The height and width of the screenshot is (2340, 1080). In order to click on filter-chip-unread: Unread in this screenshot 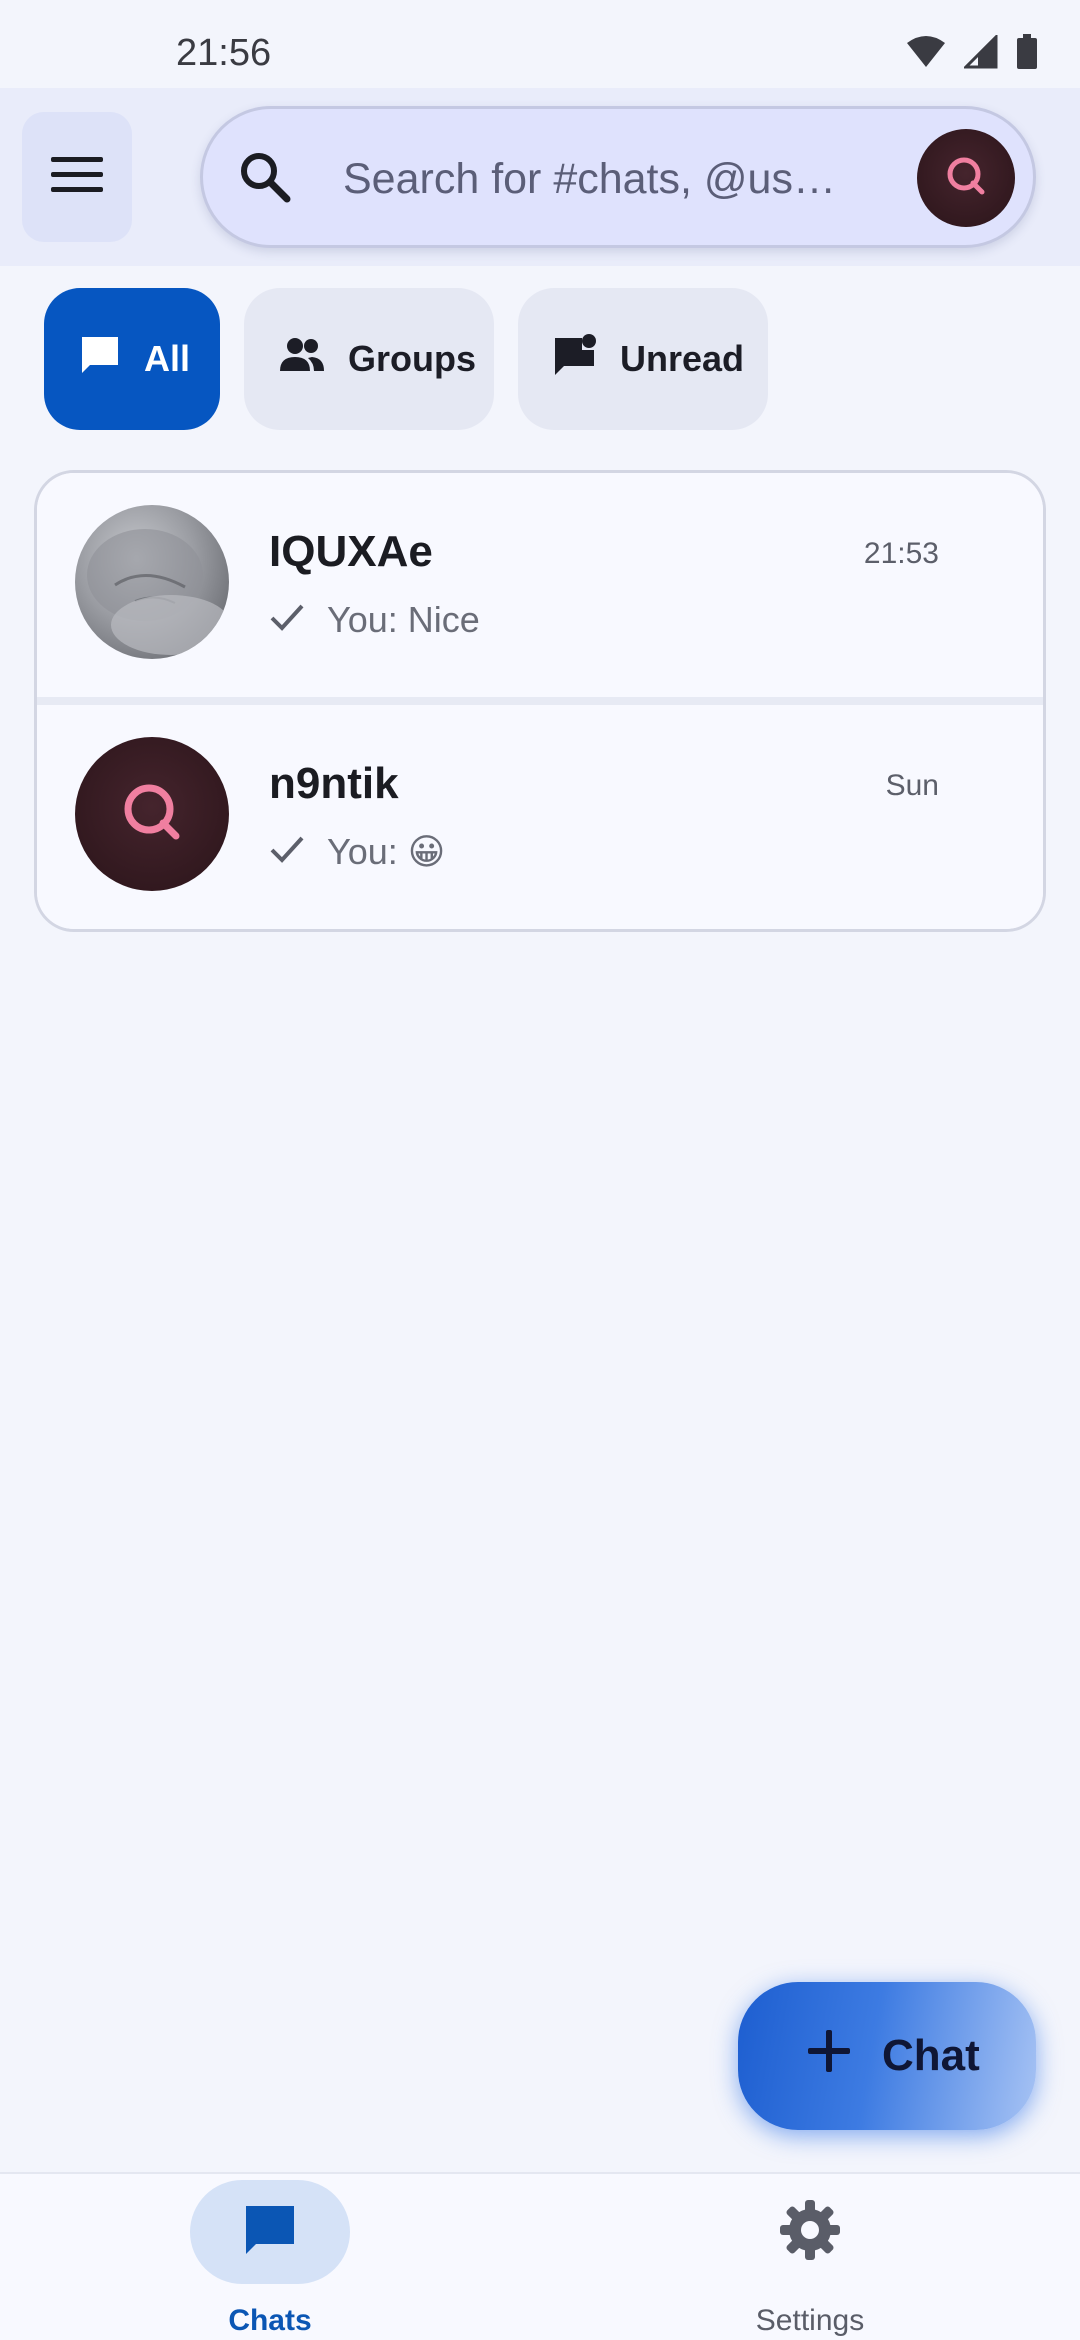, I will do `click(643, 359)`.